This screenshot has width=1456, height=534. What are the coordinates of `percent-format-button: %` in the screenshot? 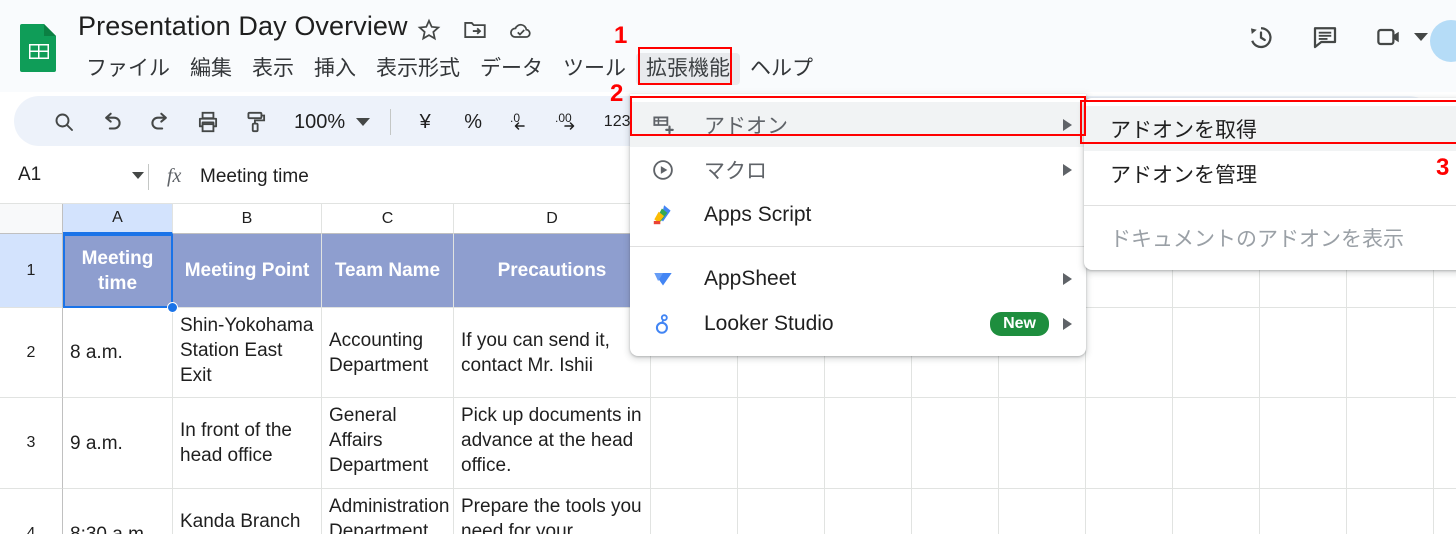 It's located at (473, 122).